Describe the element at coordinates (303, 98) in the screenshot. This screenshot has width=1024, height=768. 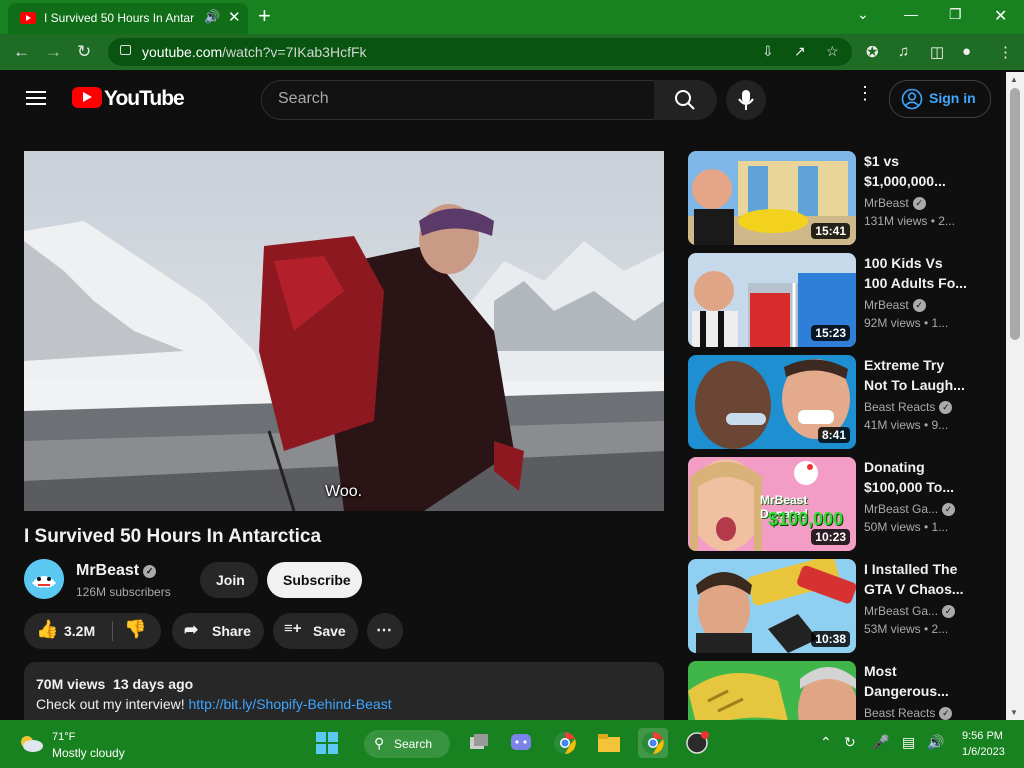
I see `search-placeholder: Search` at that location.